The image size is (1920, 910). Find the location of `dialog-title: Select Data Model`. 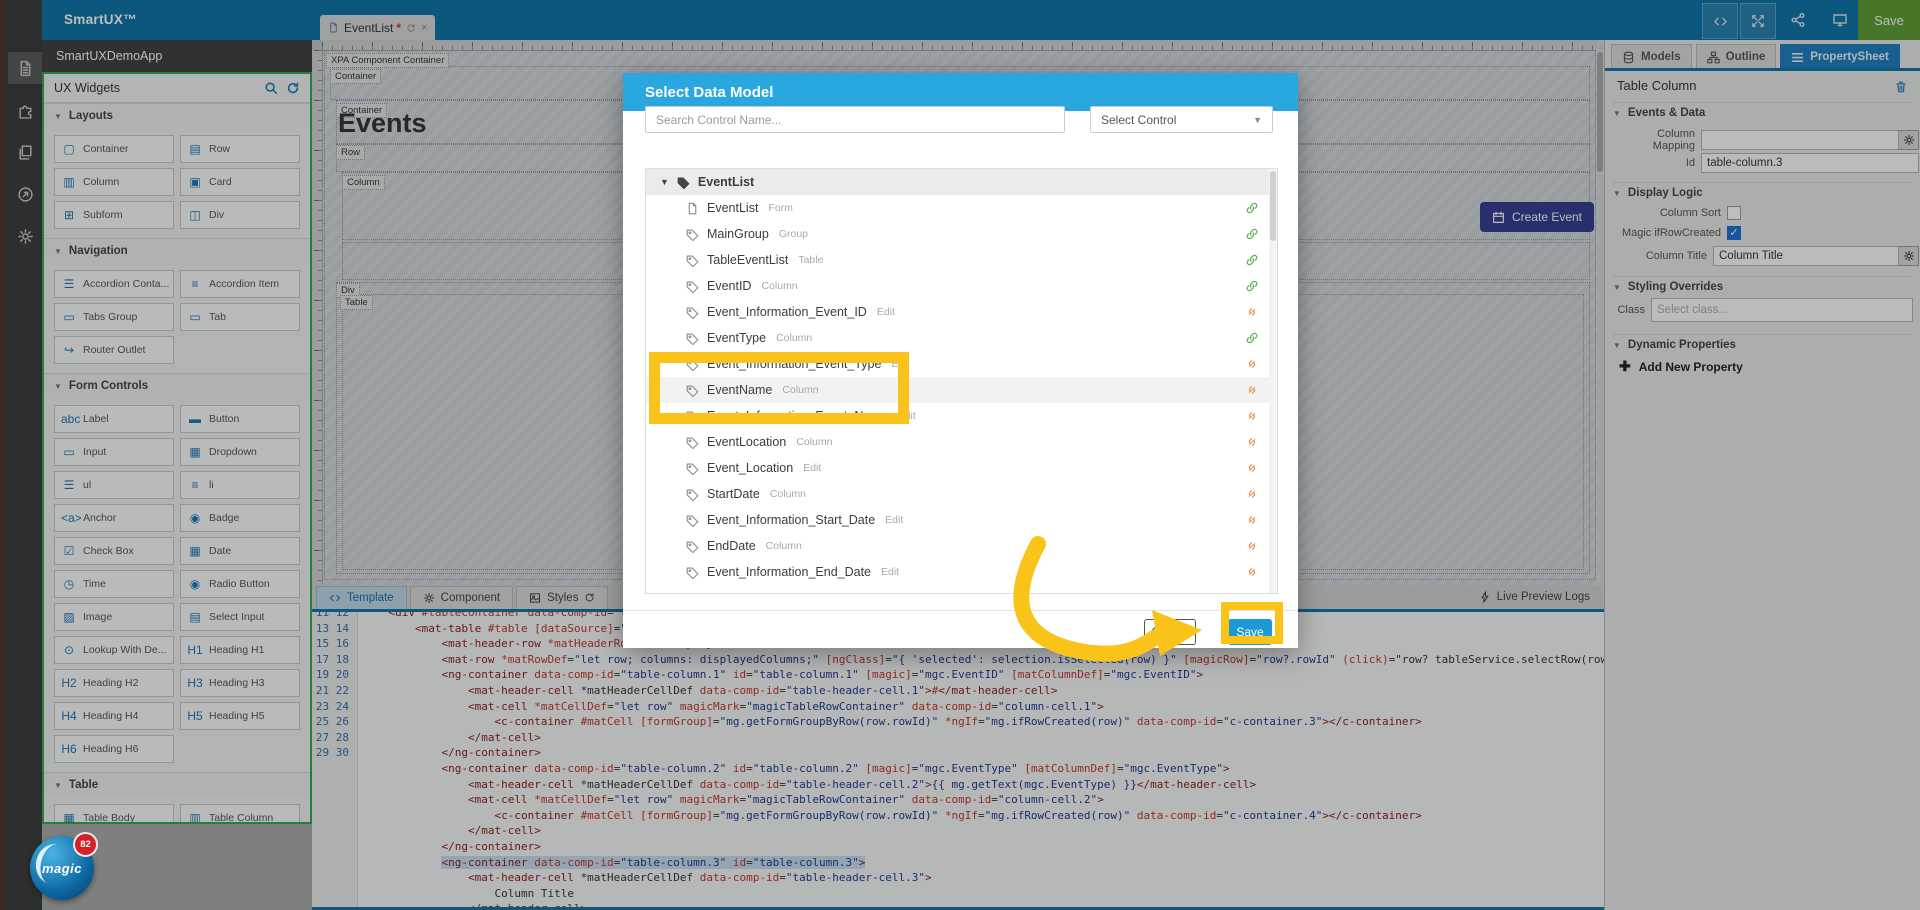

dialog-title: Select Data Model is located at coordinates (709, 92).